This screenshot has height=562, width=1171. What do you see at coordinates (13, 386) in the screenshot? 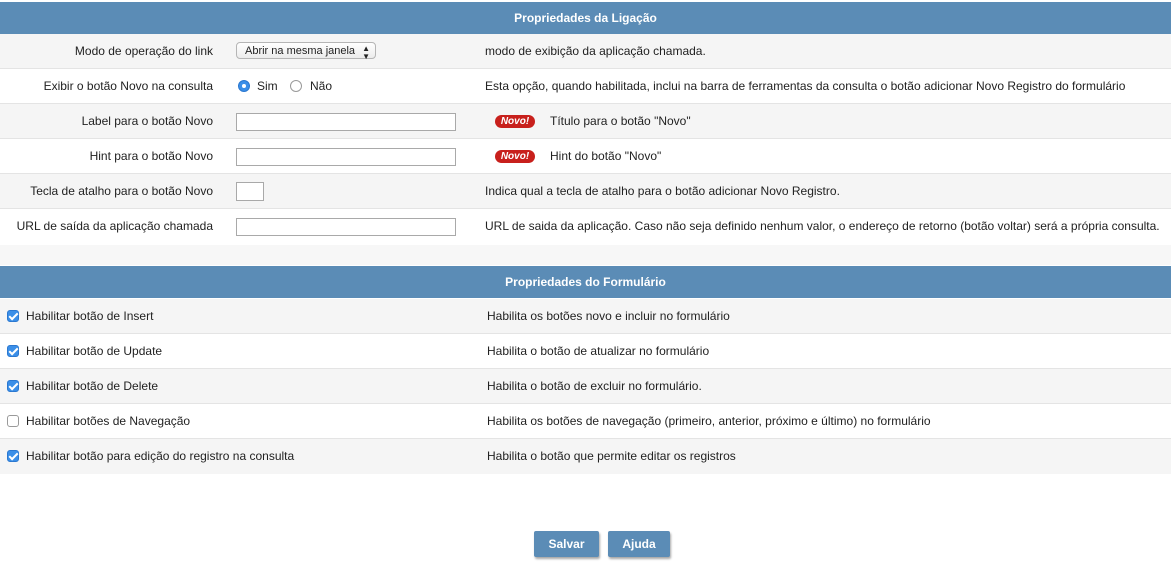
I see `delete-checkbox` at bounding box center [13, 386].